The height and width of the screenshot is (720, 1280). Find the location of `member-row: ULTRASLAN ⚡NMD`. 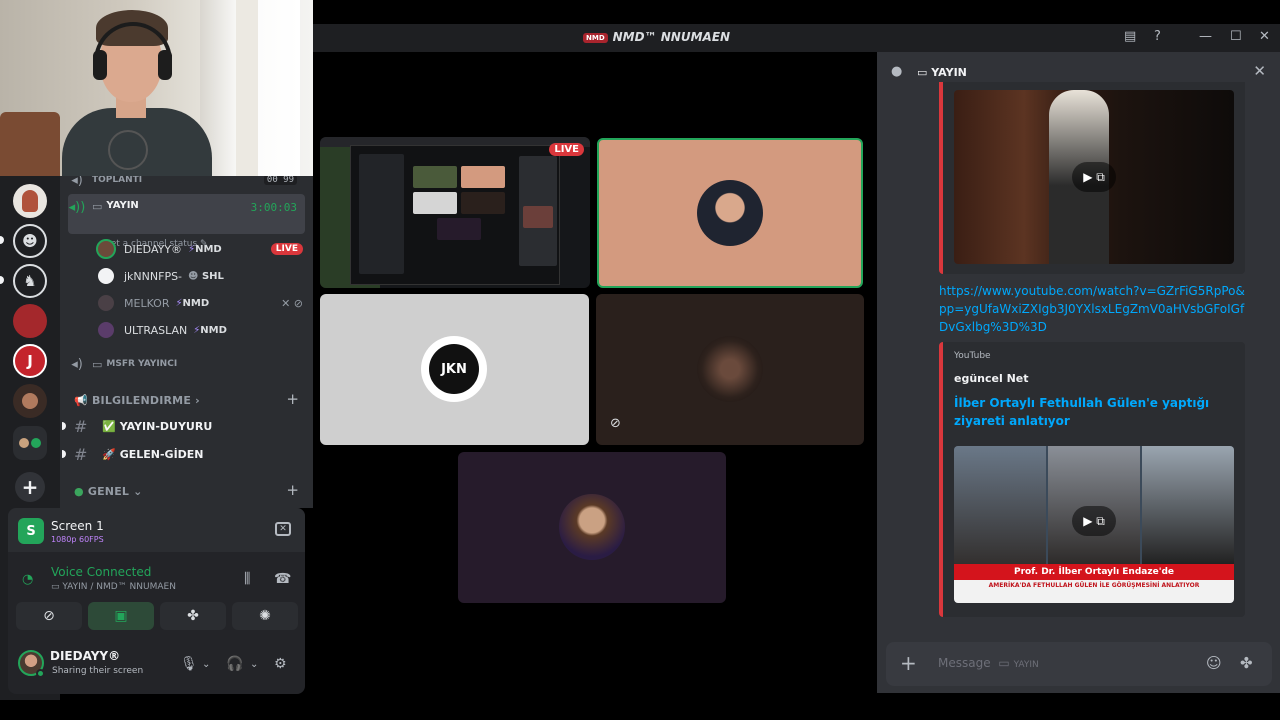

member-row: ULTRASLAN ⚡NMD is located at coordinates (199, 330).